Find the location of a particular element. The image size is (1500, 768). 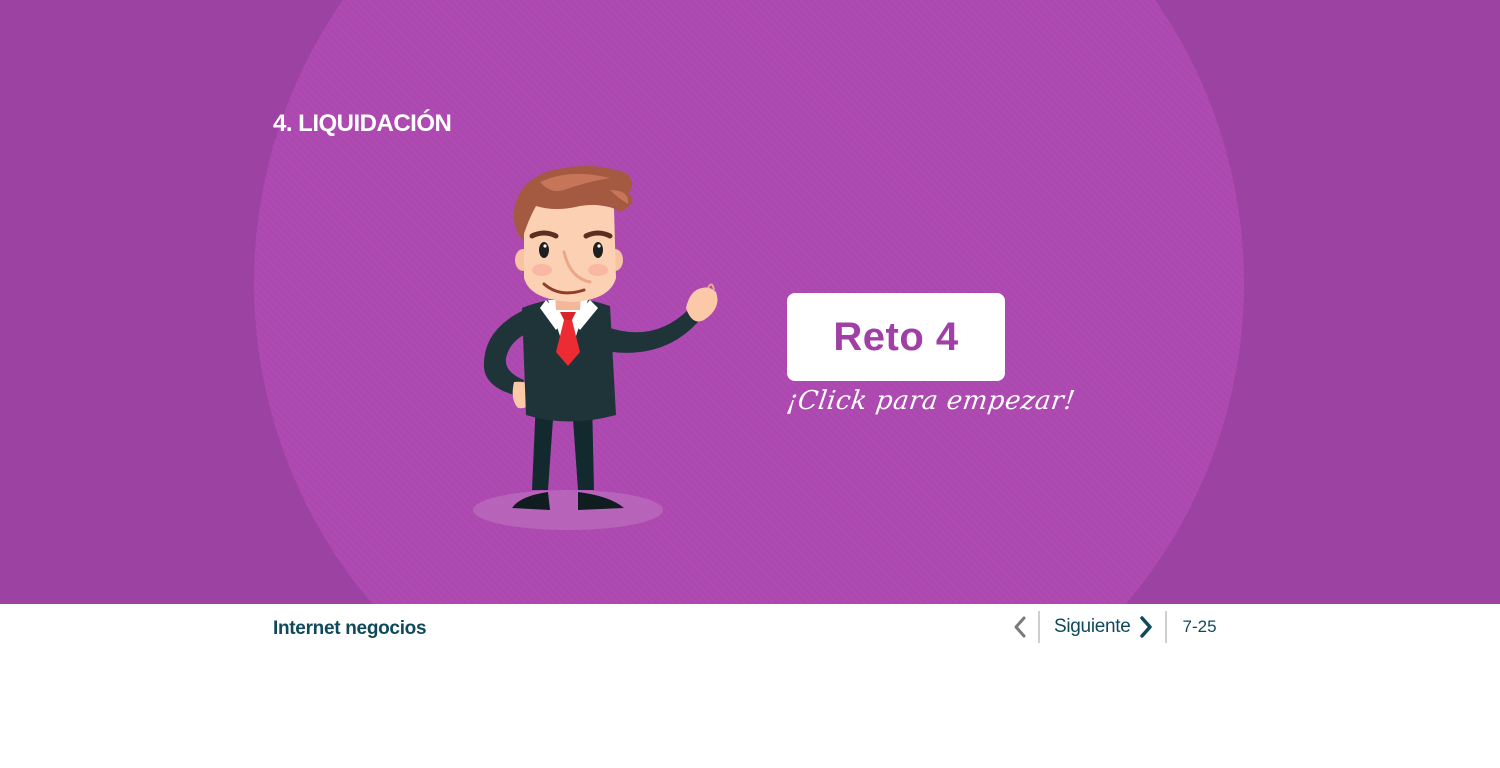

chevron-left-icon is located at coordinates (1020, 627).